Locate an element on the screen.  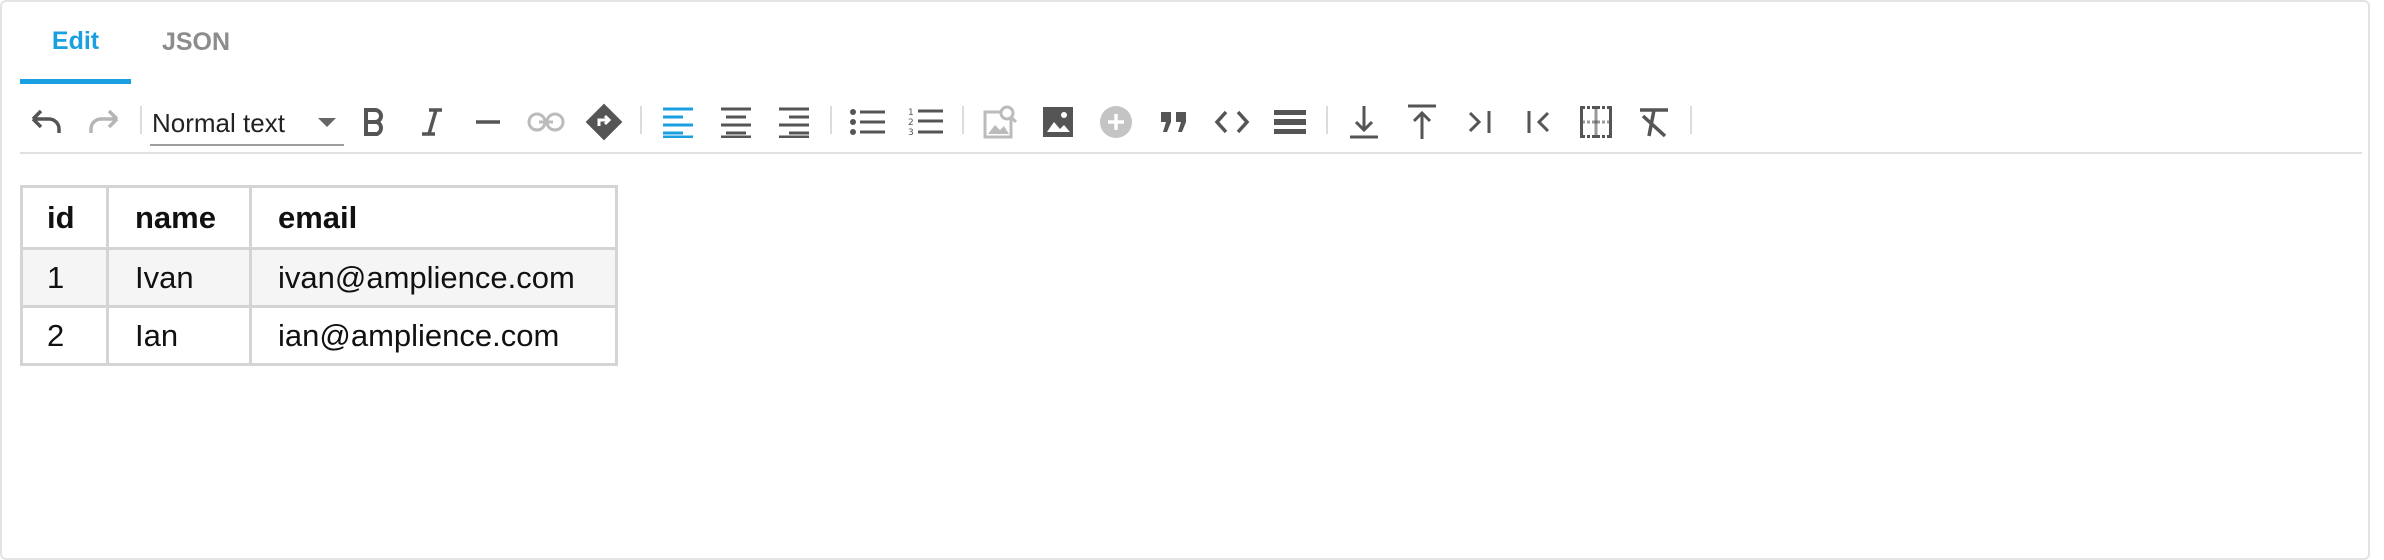
blockquote-icon is located at coordinates (1174, 122).